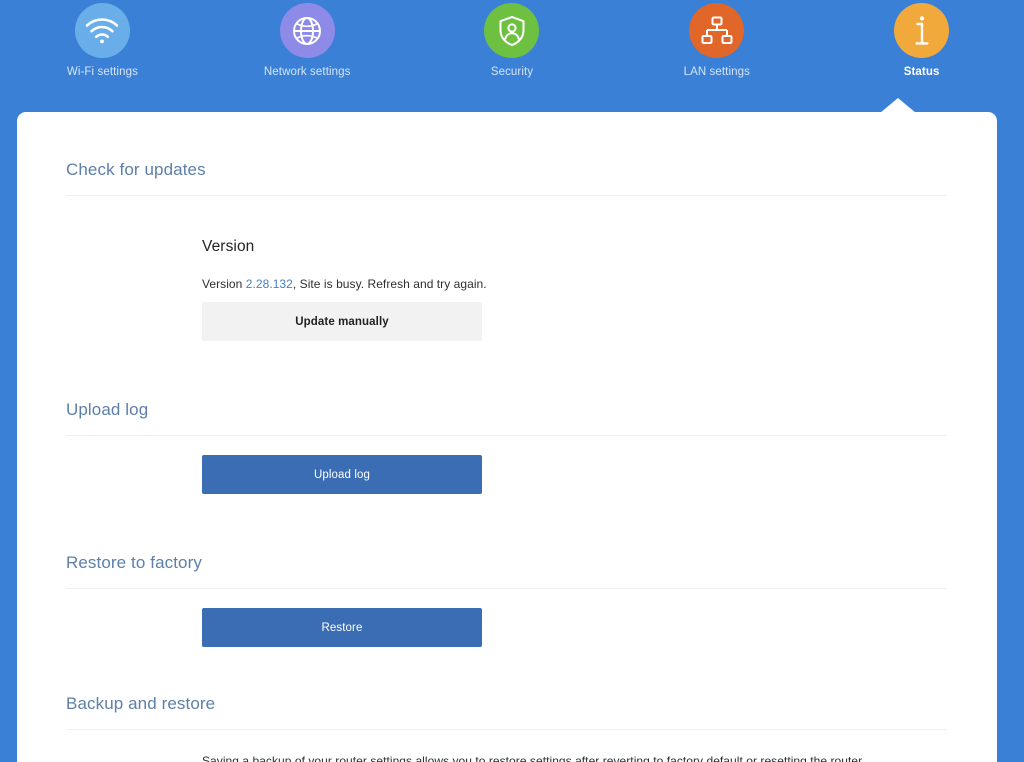 This screenshot has width=1024, height=762. I want to click on version-prefix: Version, so click(224, 284).